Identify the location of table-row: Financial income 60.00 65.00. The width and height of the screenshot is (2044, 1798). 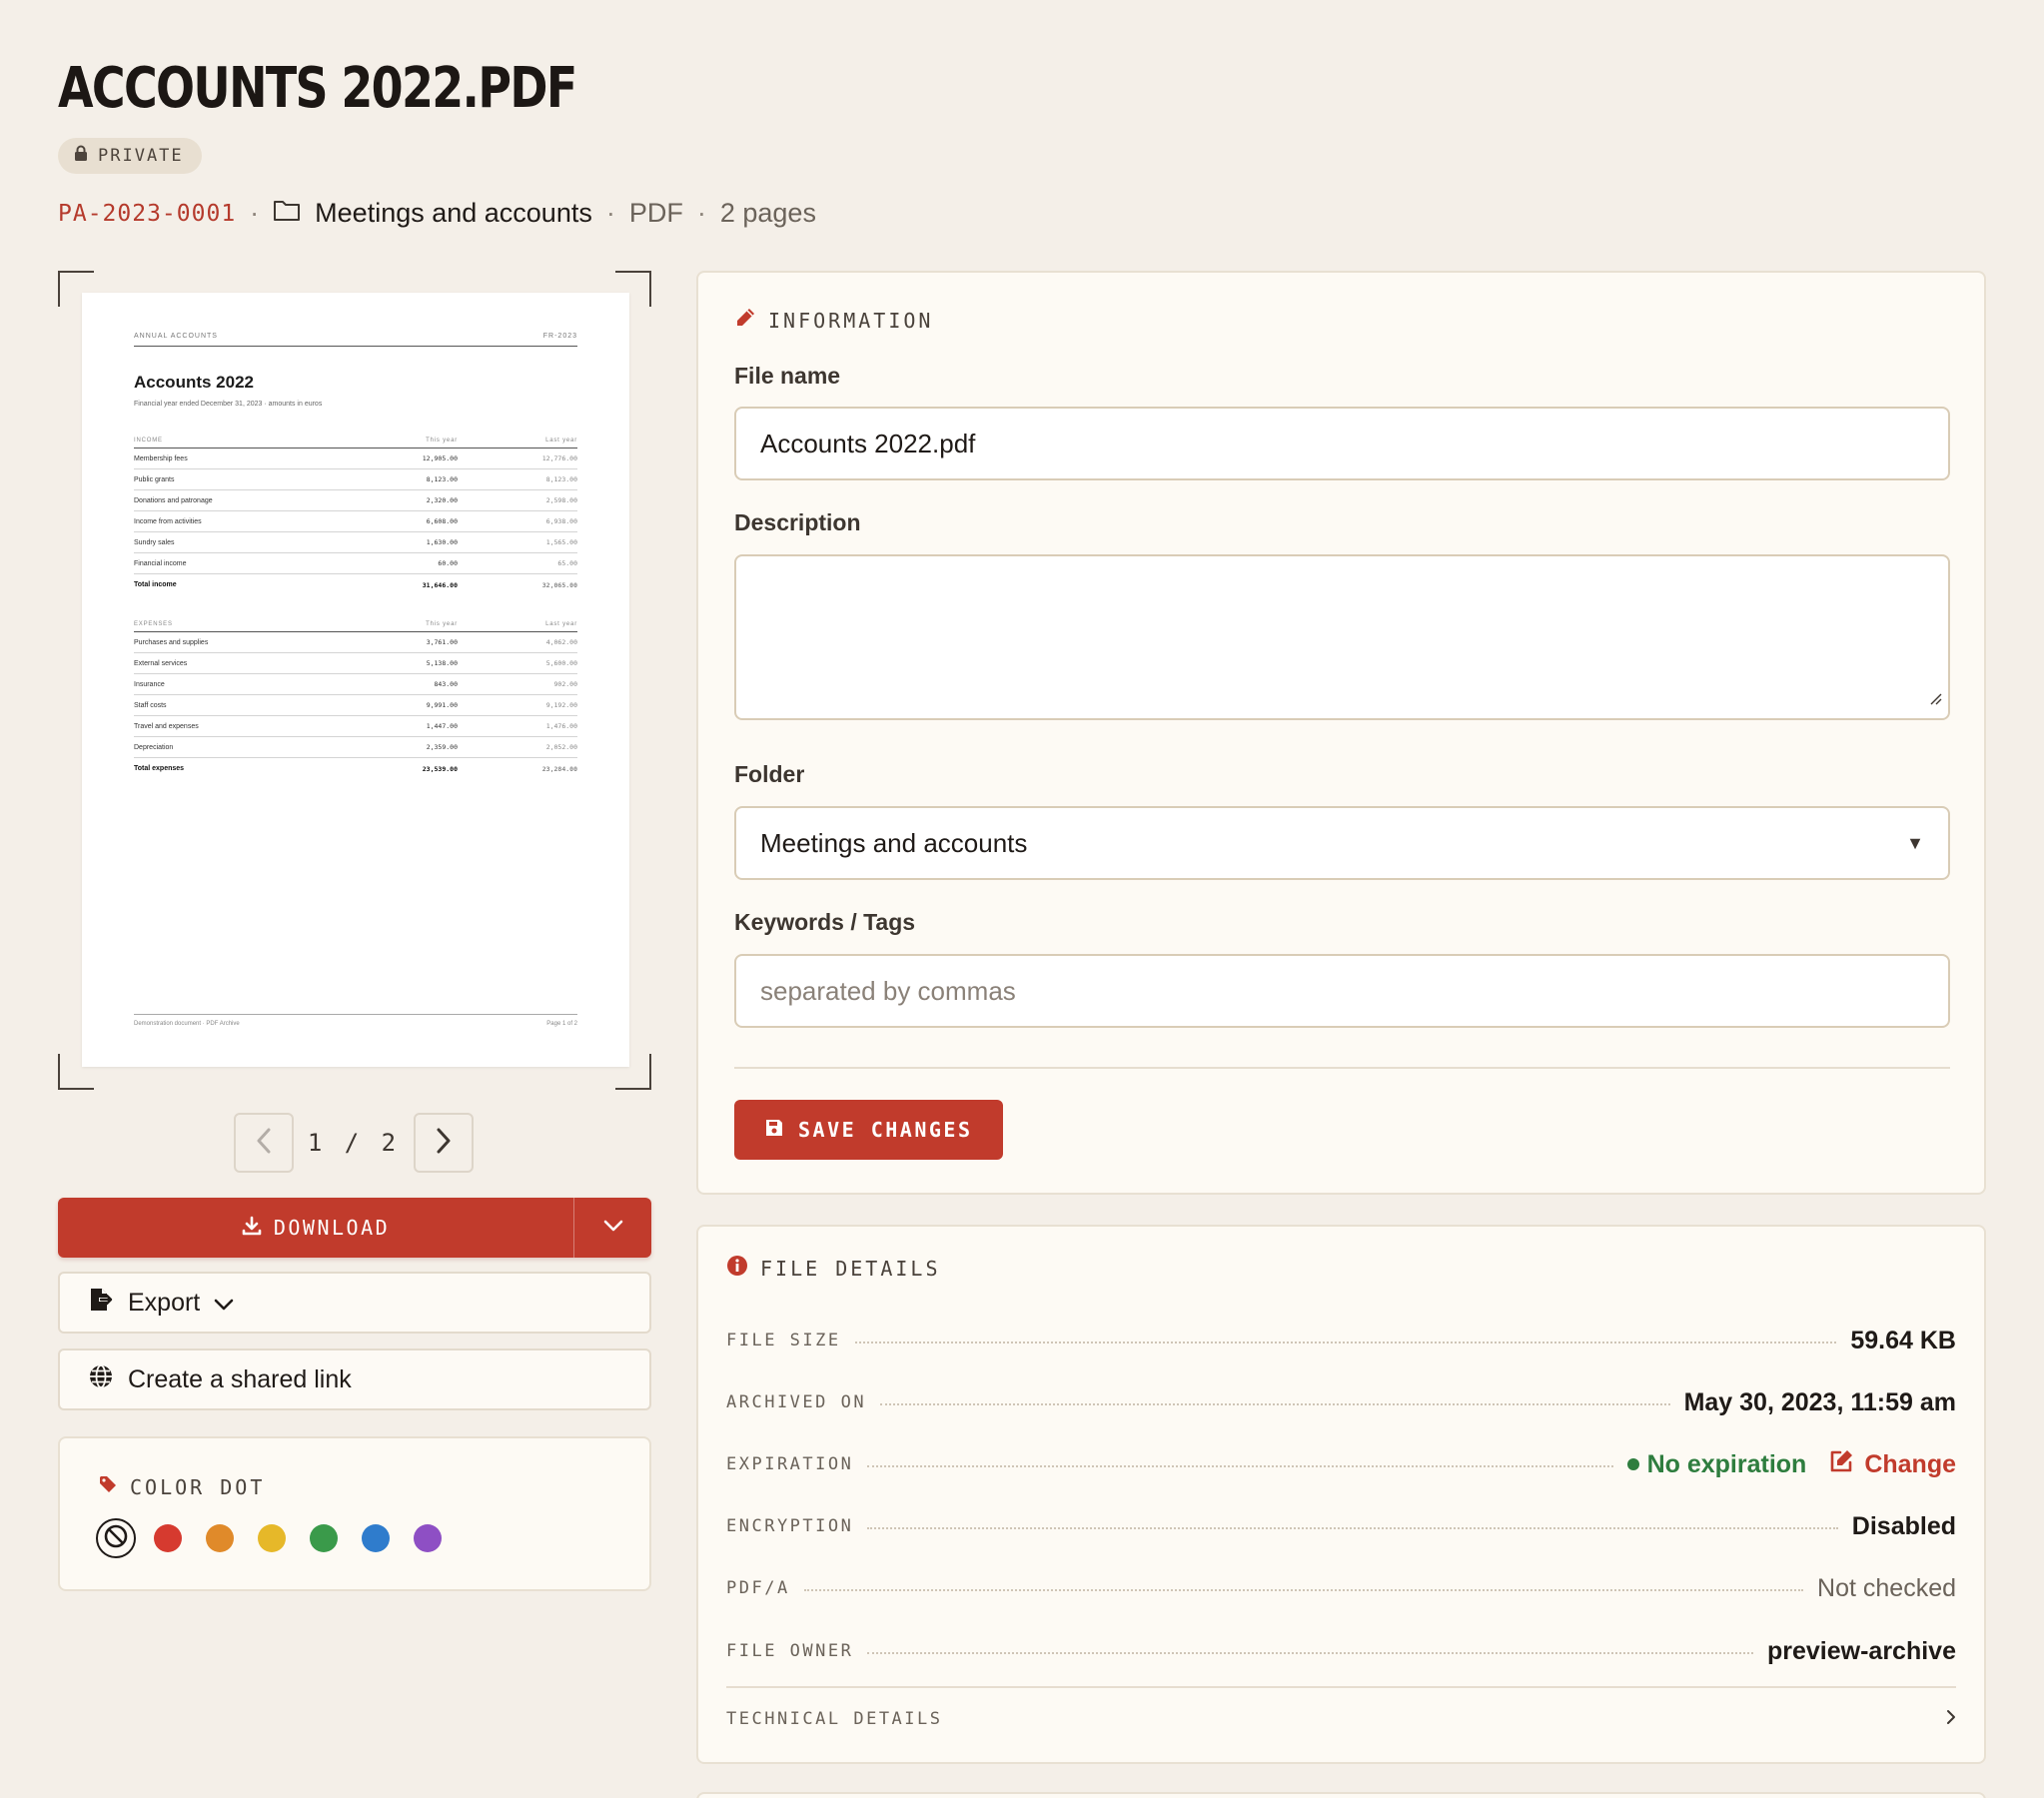
(355, 563).